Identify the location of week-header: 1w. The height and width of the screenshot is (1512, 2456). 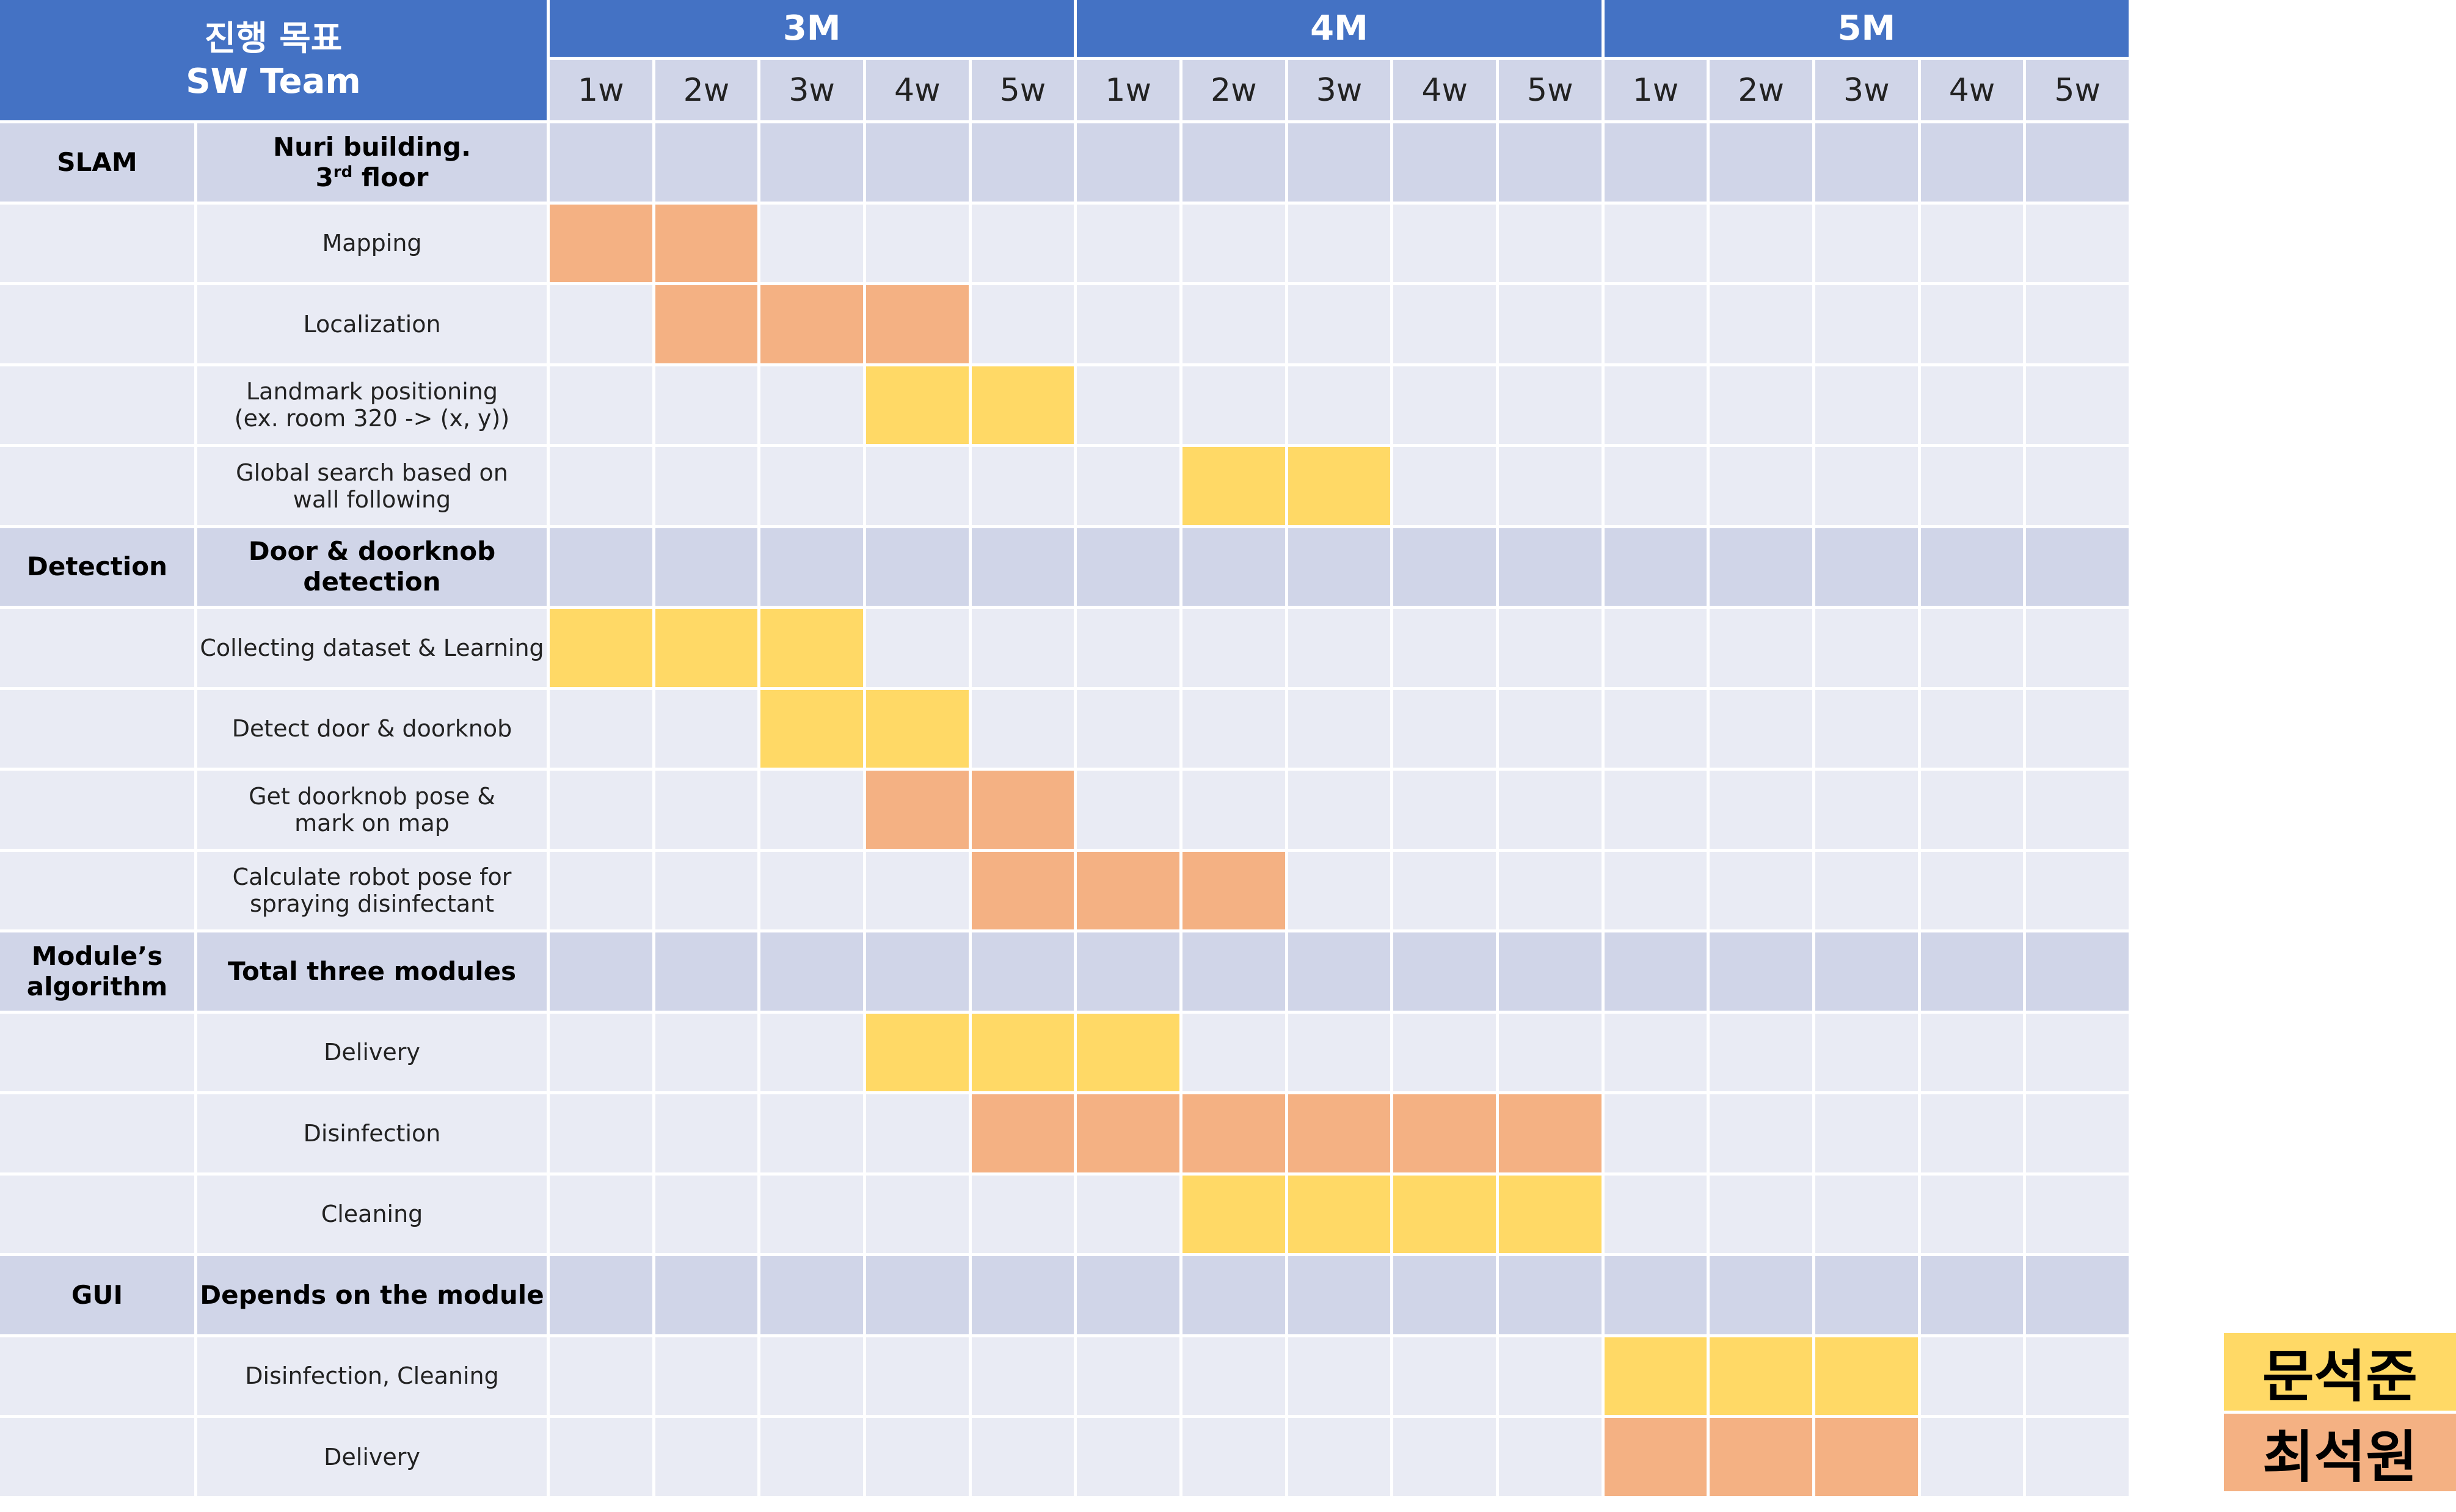
(601, 90).